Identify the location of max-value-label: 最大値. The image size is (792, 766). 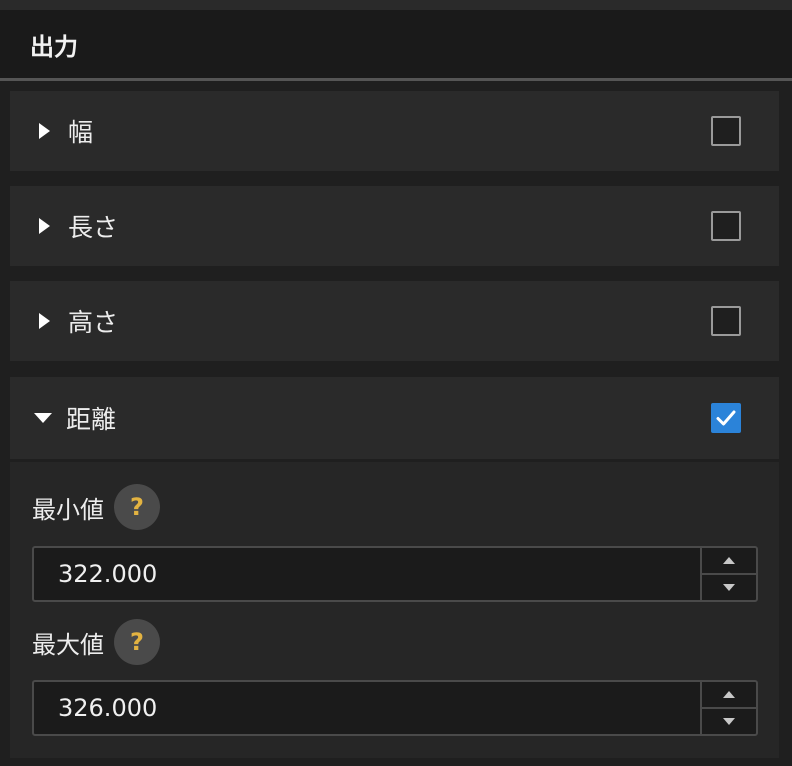
(68, 644).